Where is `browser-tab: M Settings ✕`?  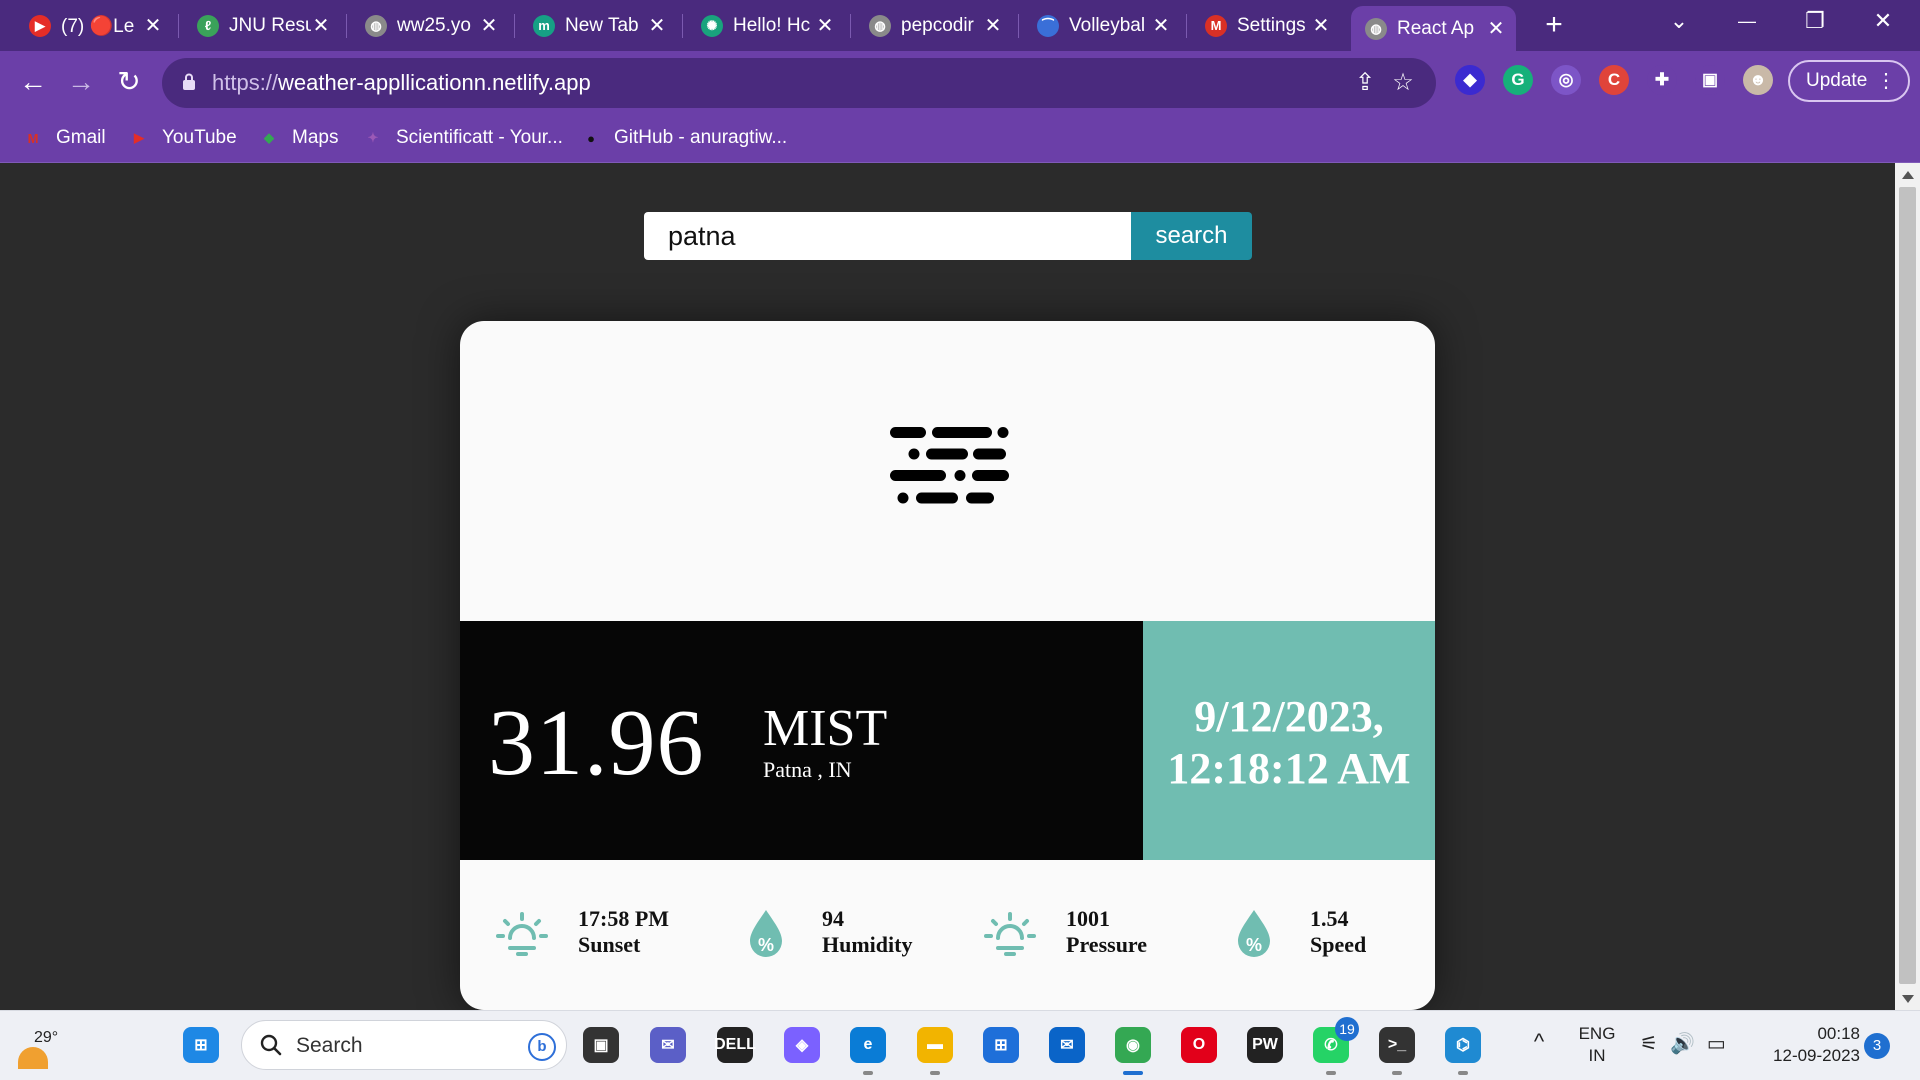
browser-tab: M Settings ✕ is located at coordinates (1266, 25).